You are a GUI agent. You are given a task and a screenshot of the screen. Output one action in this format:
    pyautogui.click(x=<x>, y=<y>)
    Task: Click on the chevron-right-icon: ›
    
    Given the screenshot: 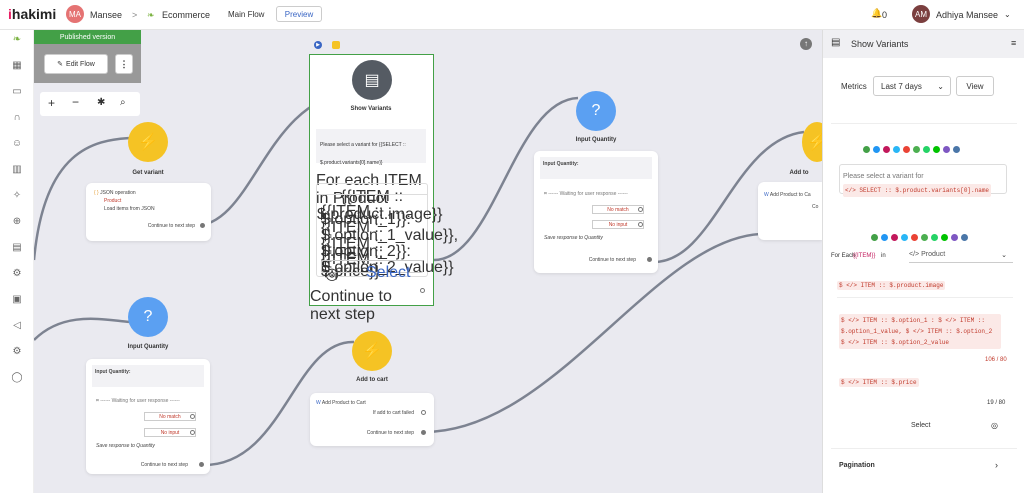 What is the action you would take?
    pyautogui.click(x=996, y=465)
    